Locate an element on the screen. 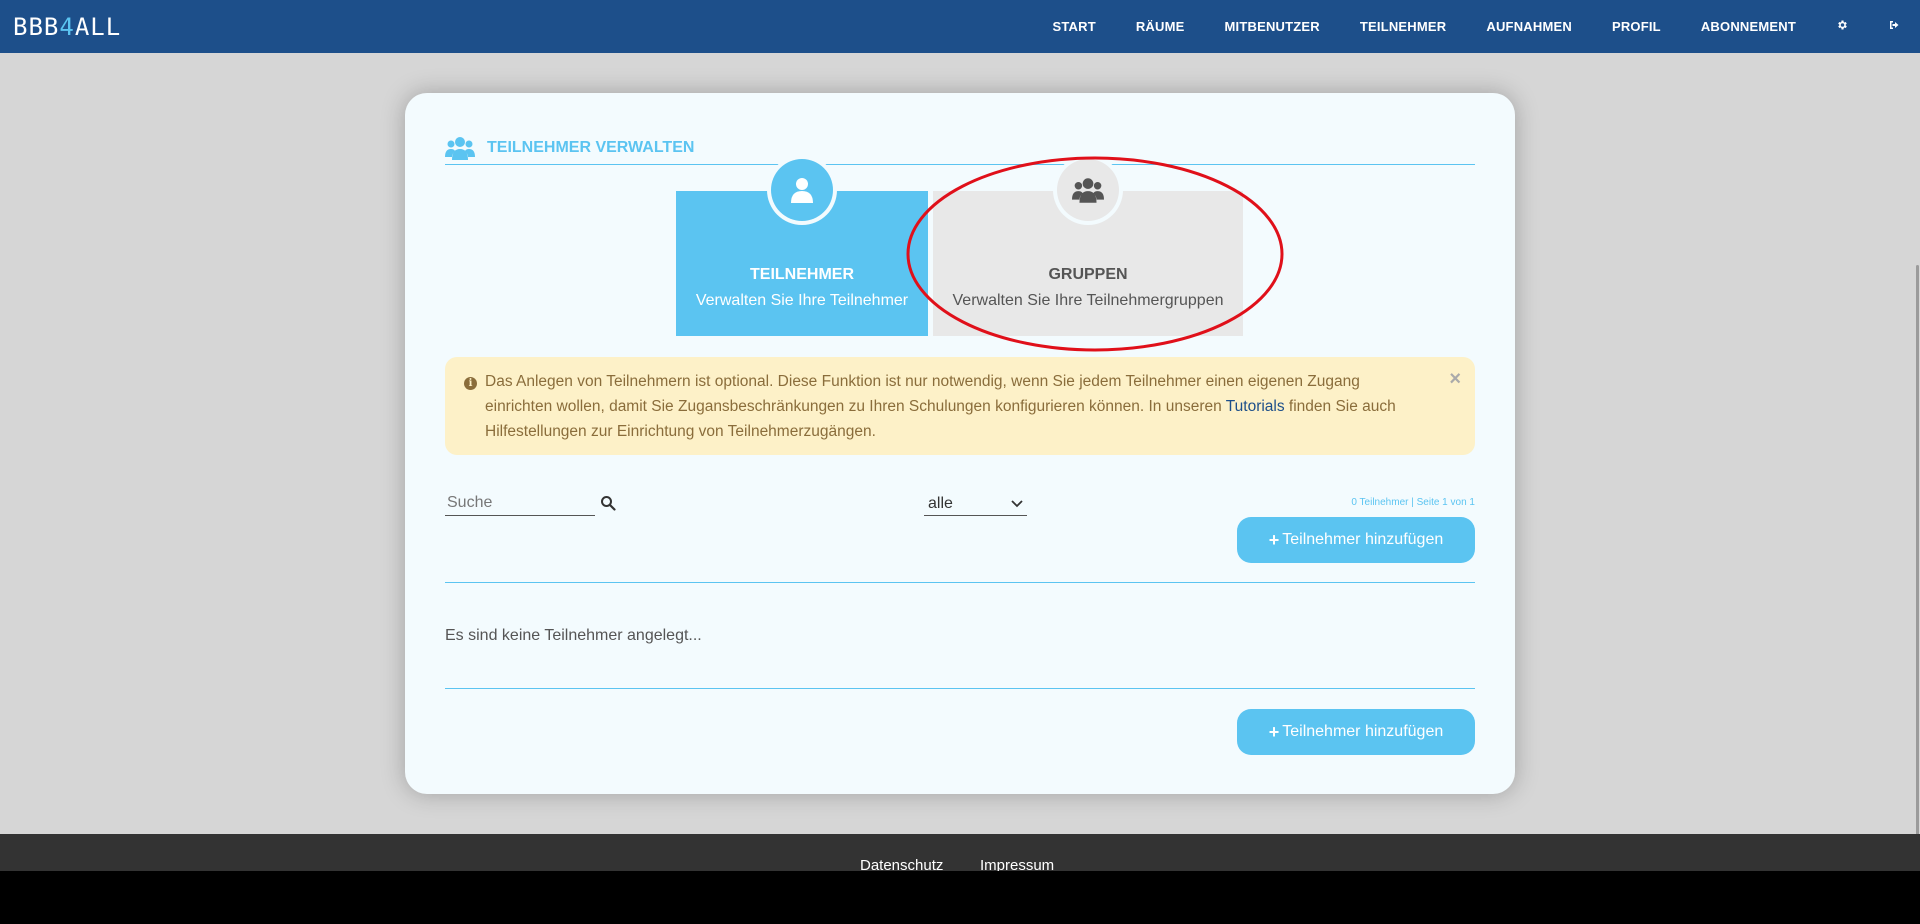  user-icon is located at coordinates (802, 190).